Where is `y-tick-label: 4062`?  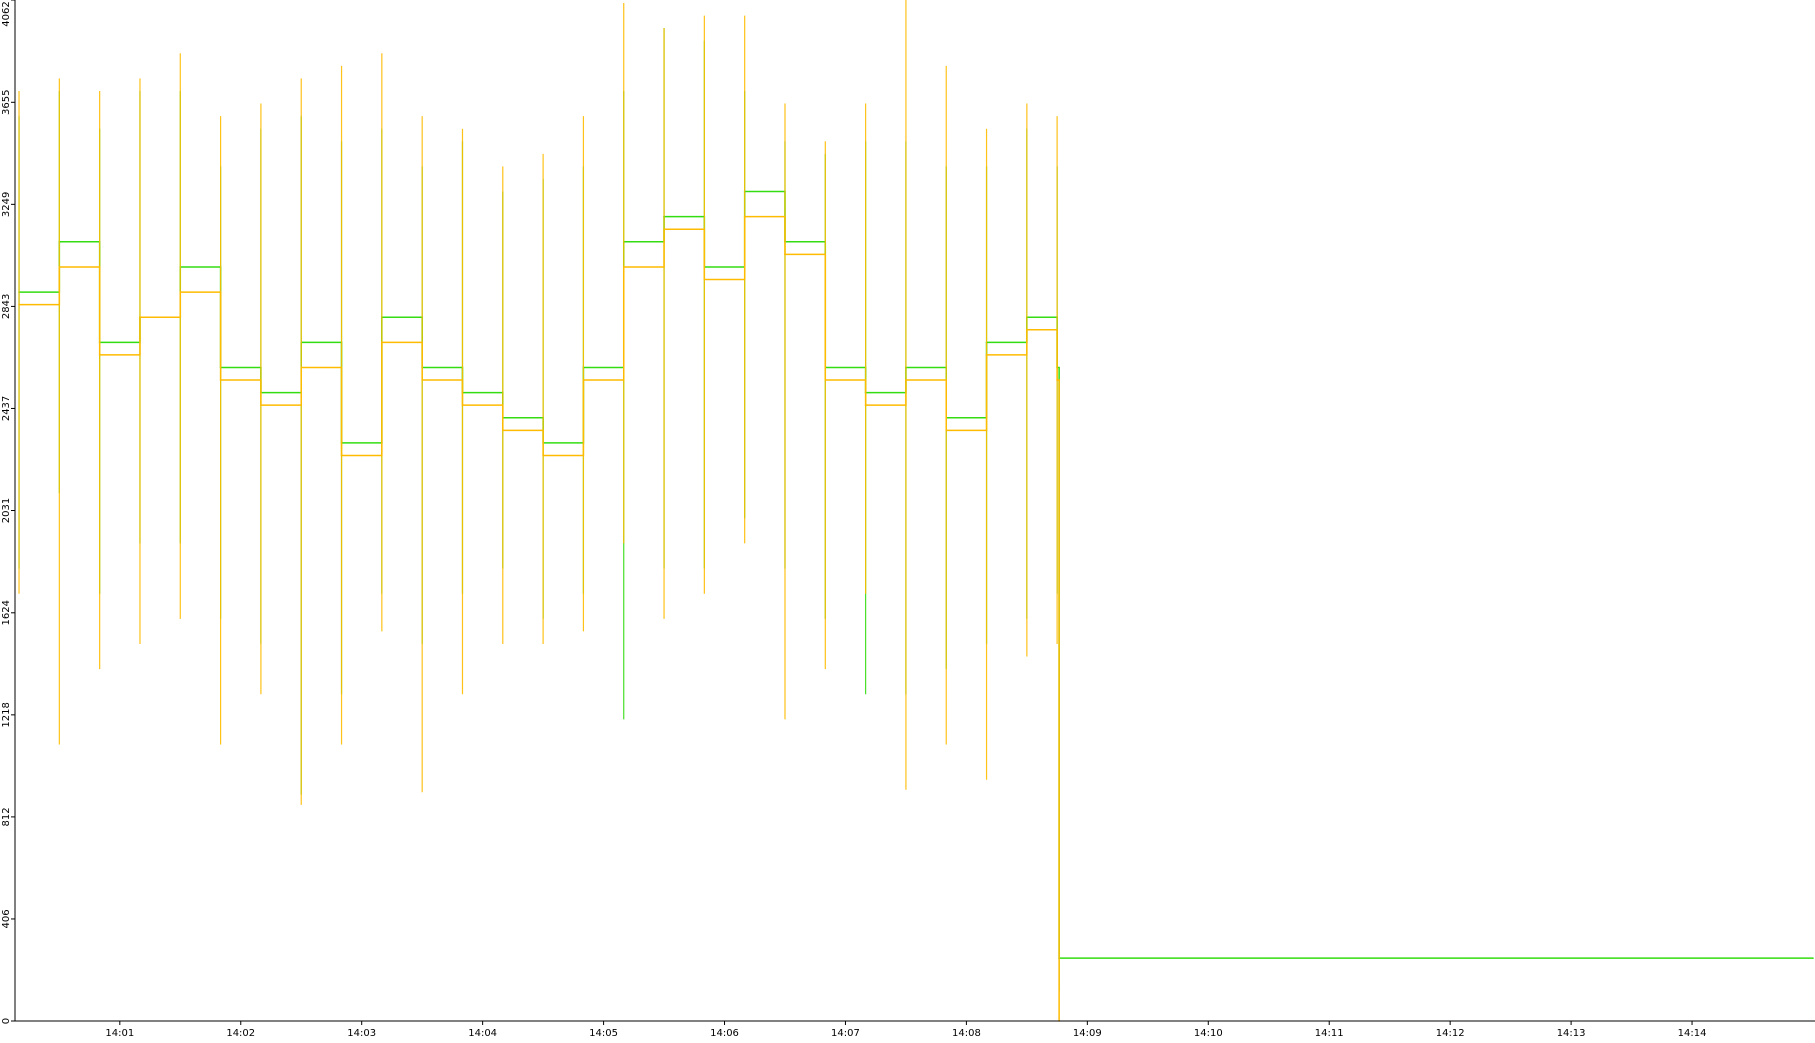 y-tick-label: 4062 is located at coordinates (6, 13).